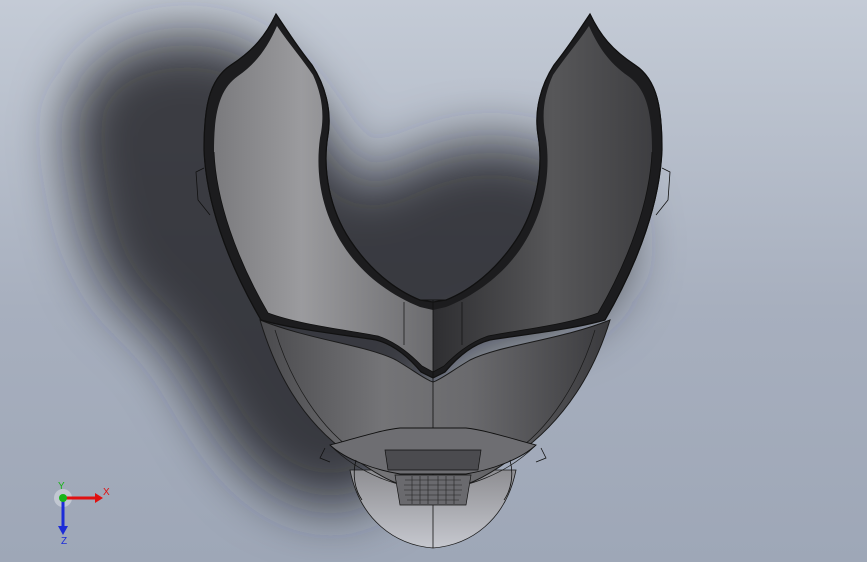  I want to click on x-axis-arrowhead, so click(99, 498).